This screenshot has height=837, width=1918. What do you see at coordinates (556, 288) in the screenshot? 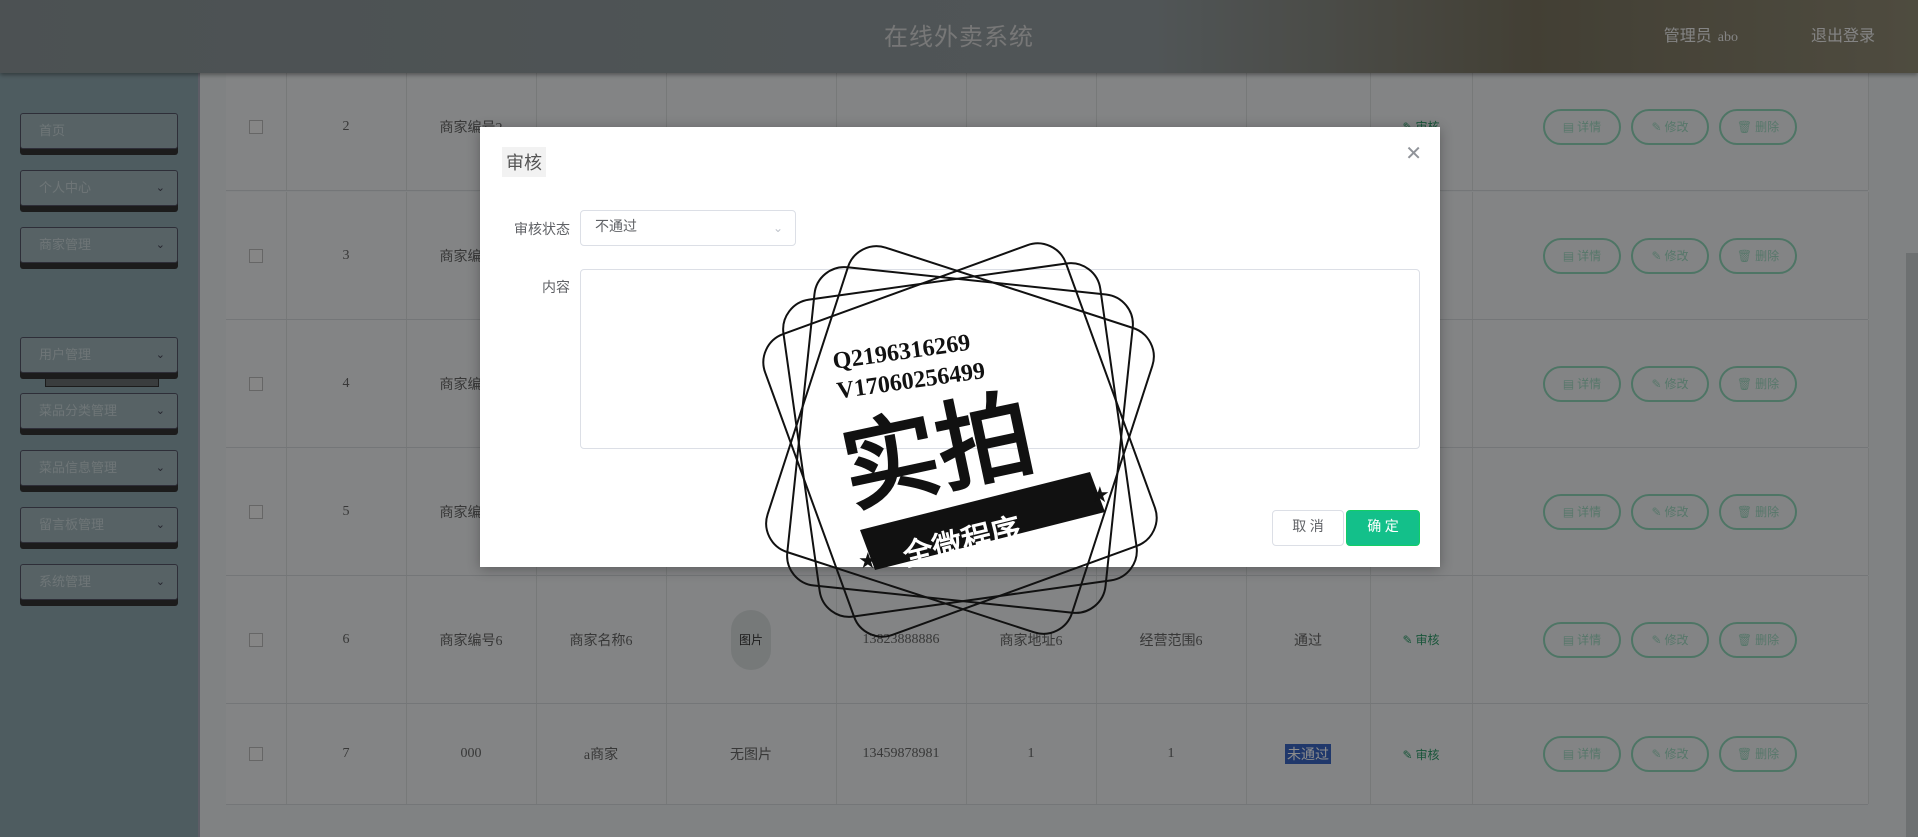
I see `content-label: 内容` at bounding box center [556, 288].